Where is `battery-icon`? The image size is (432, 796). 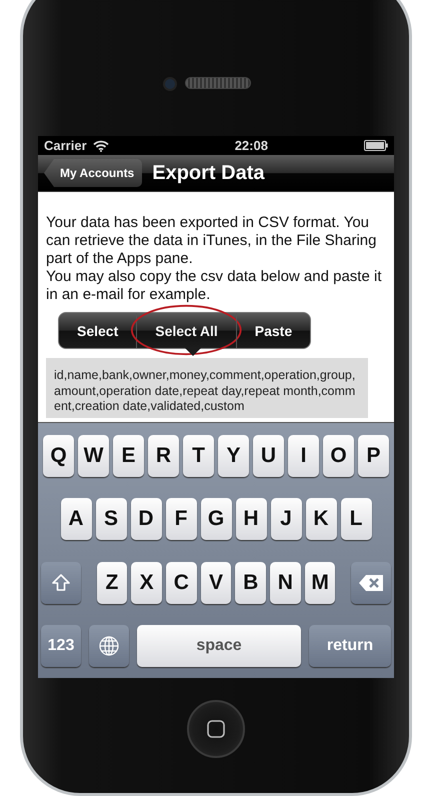 battery-icon is located at coordinates (376, 145).